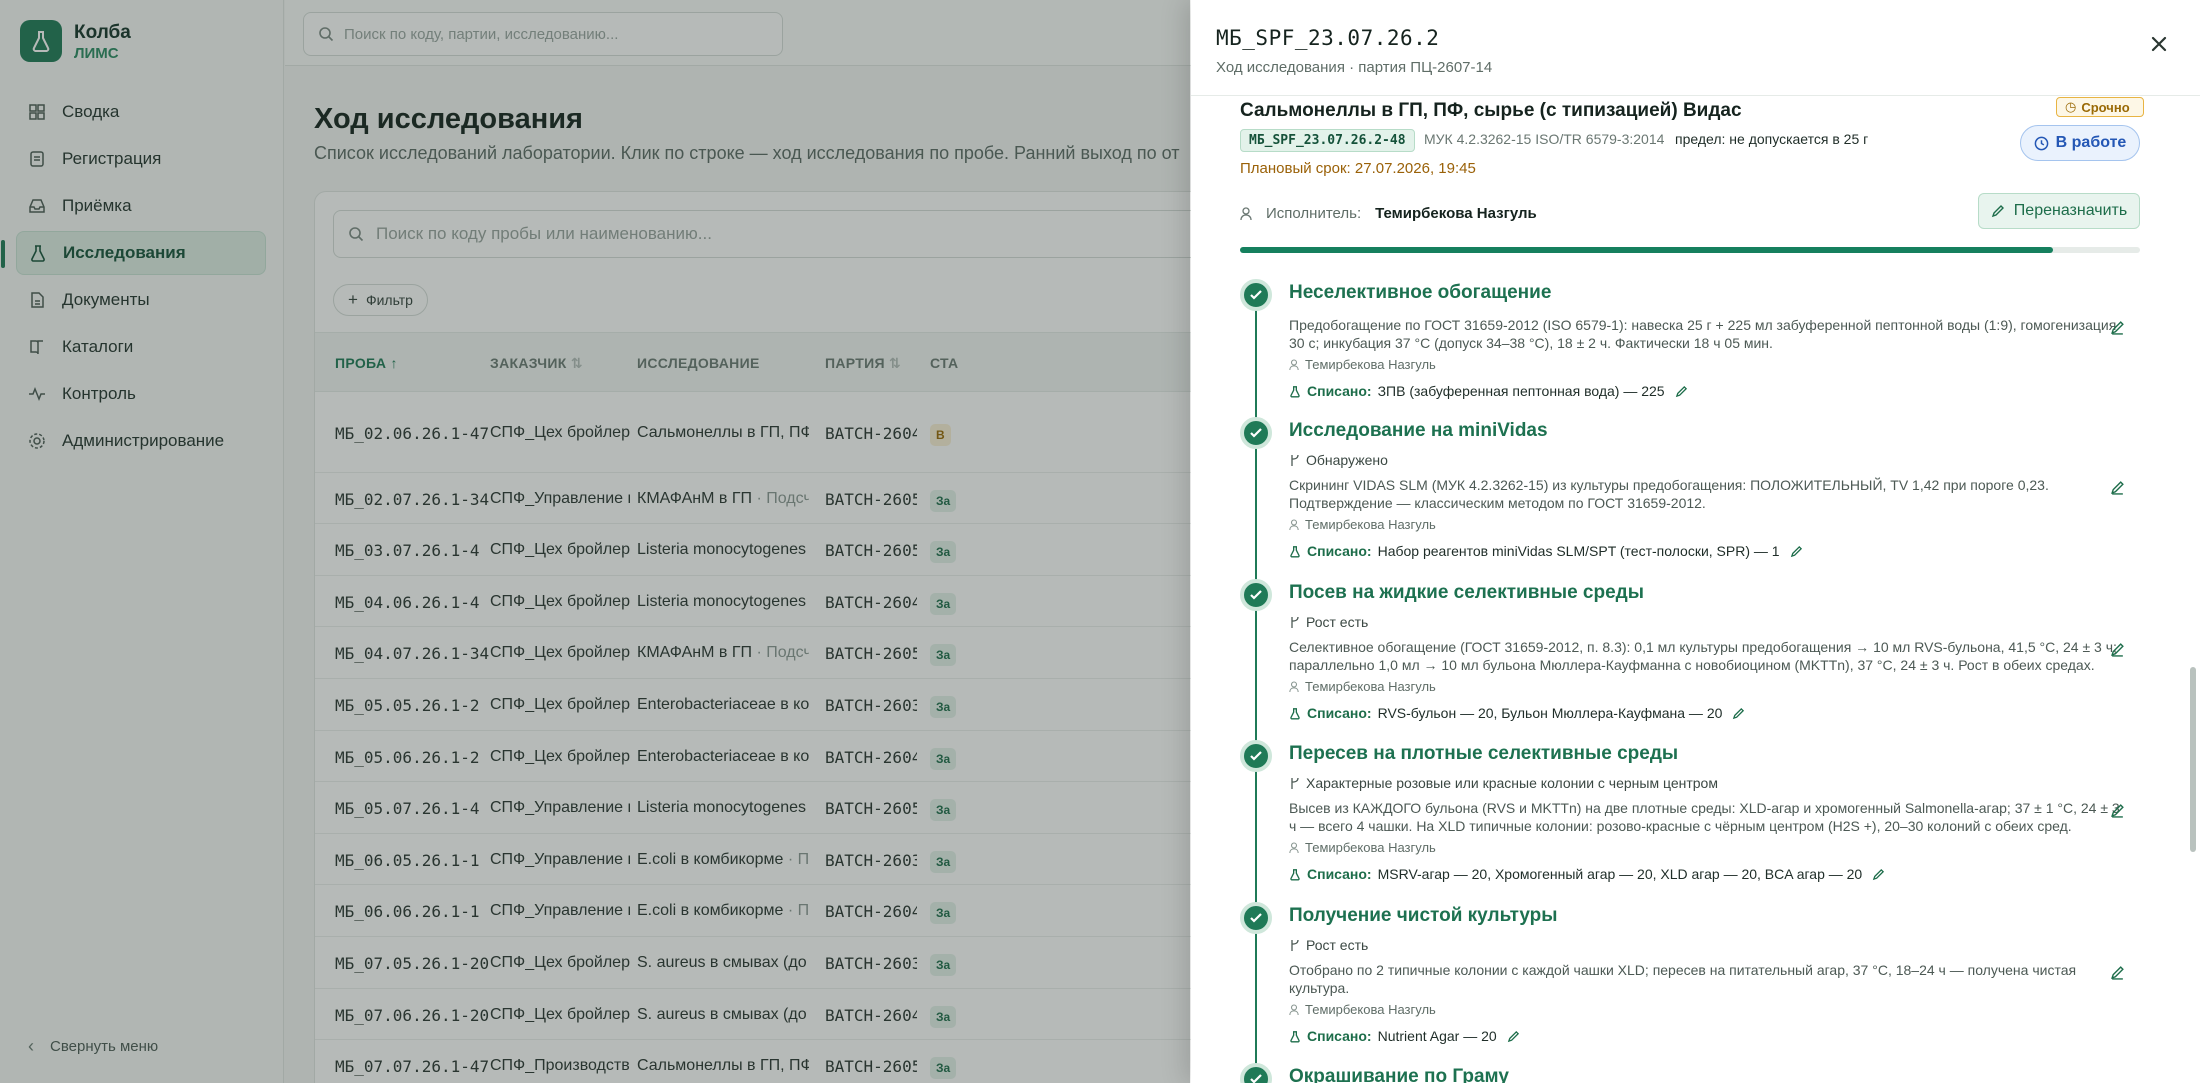 This screenshot has width=2200, height=1083. Describe the element at coordinates (1354, 67) in the screenshot. I see `drawer-subtitle: Ход исследования · партия ПЦ-2607-14` at that location.